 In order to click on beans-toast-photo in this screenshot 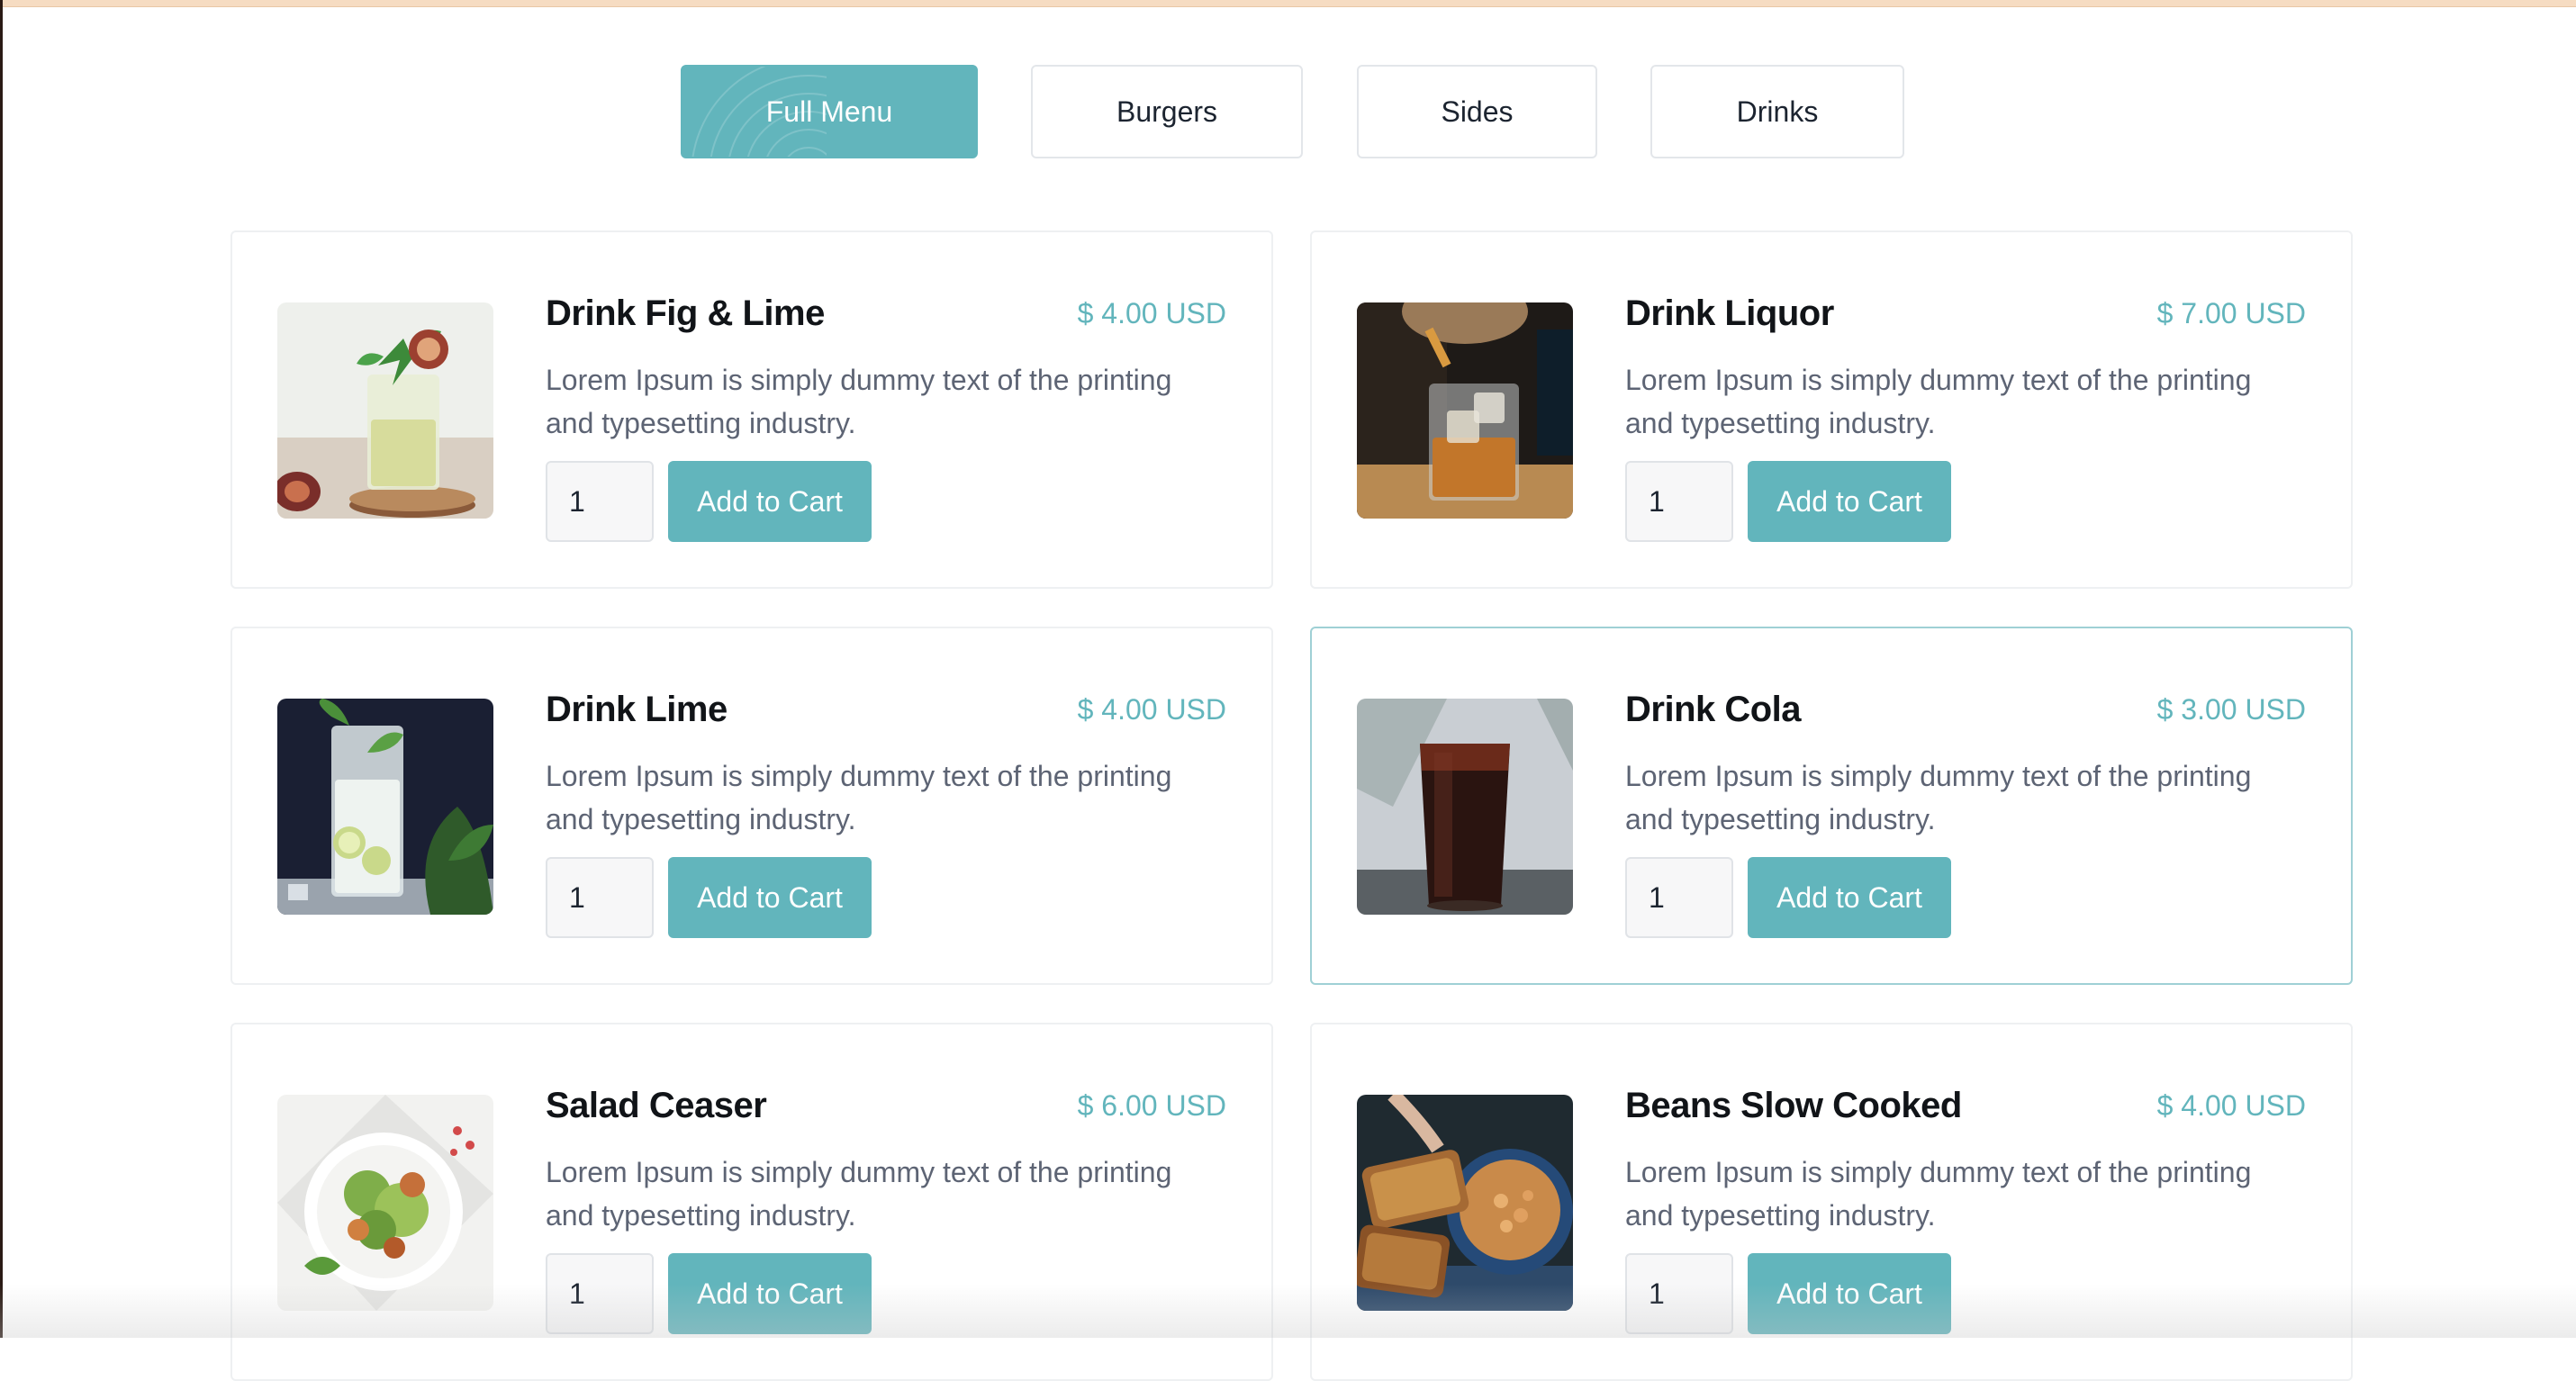, I will do `click(1465, 1203)`.